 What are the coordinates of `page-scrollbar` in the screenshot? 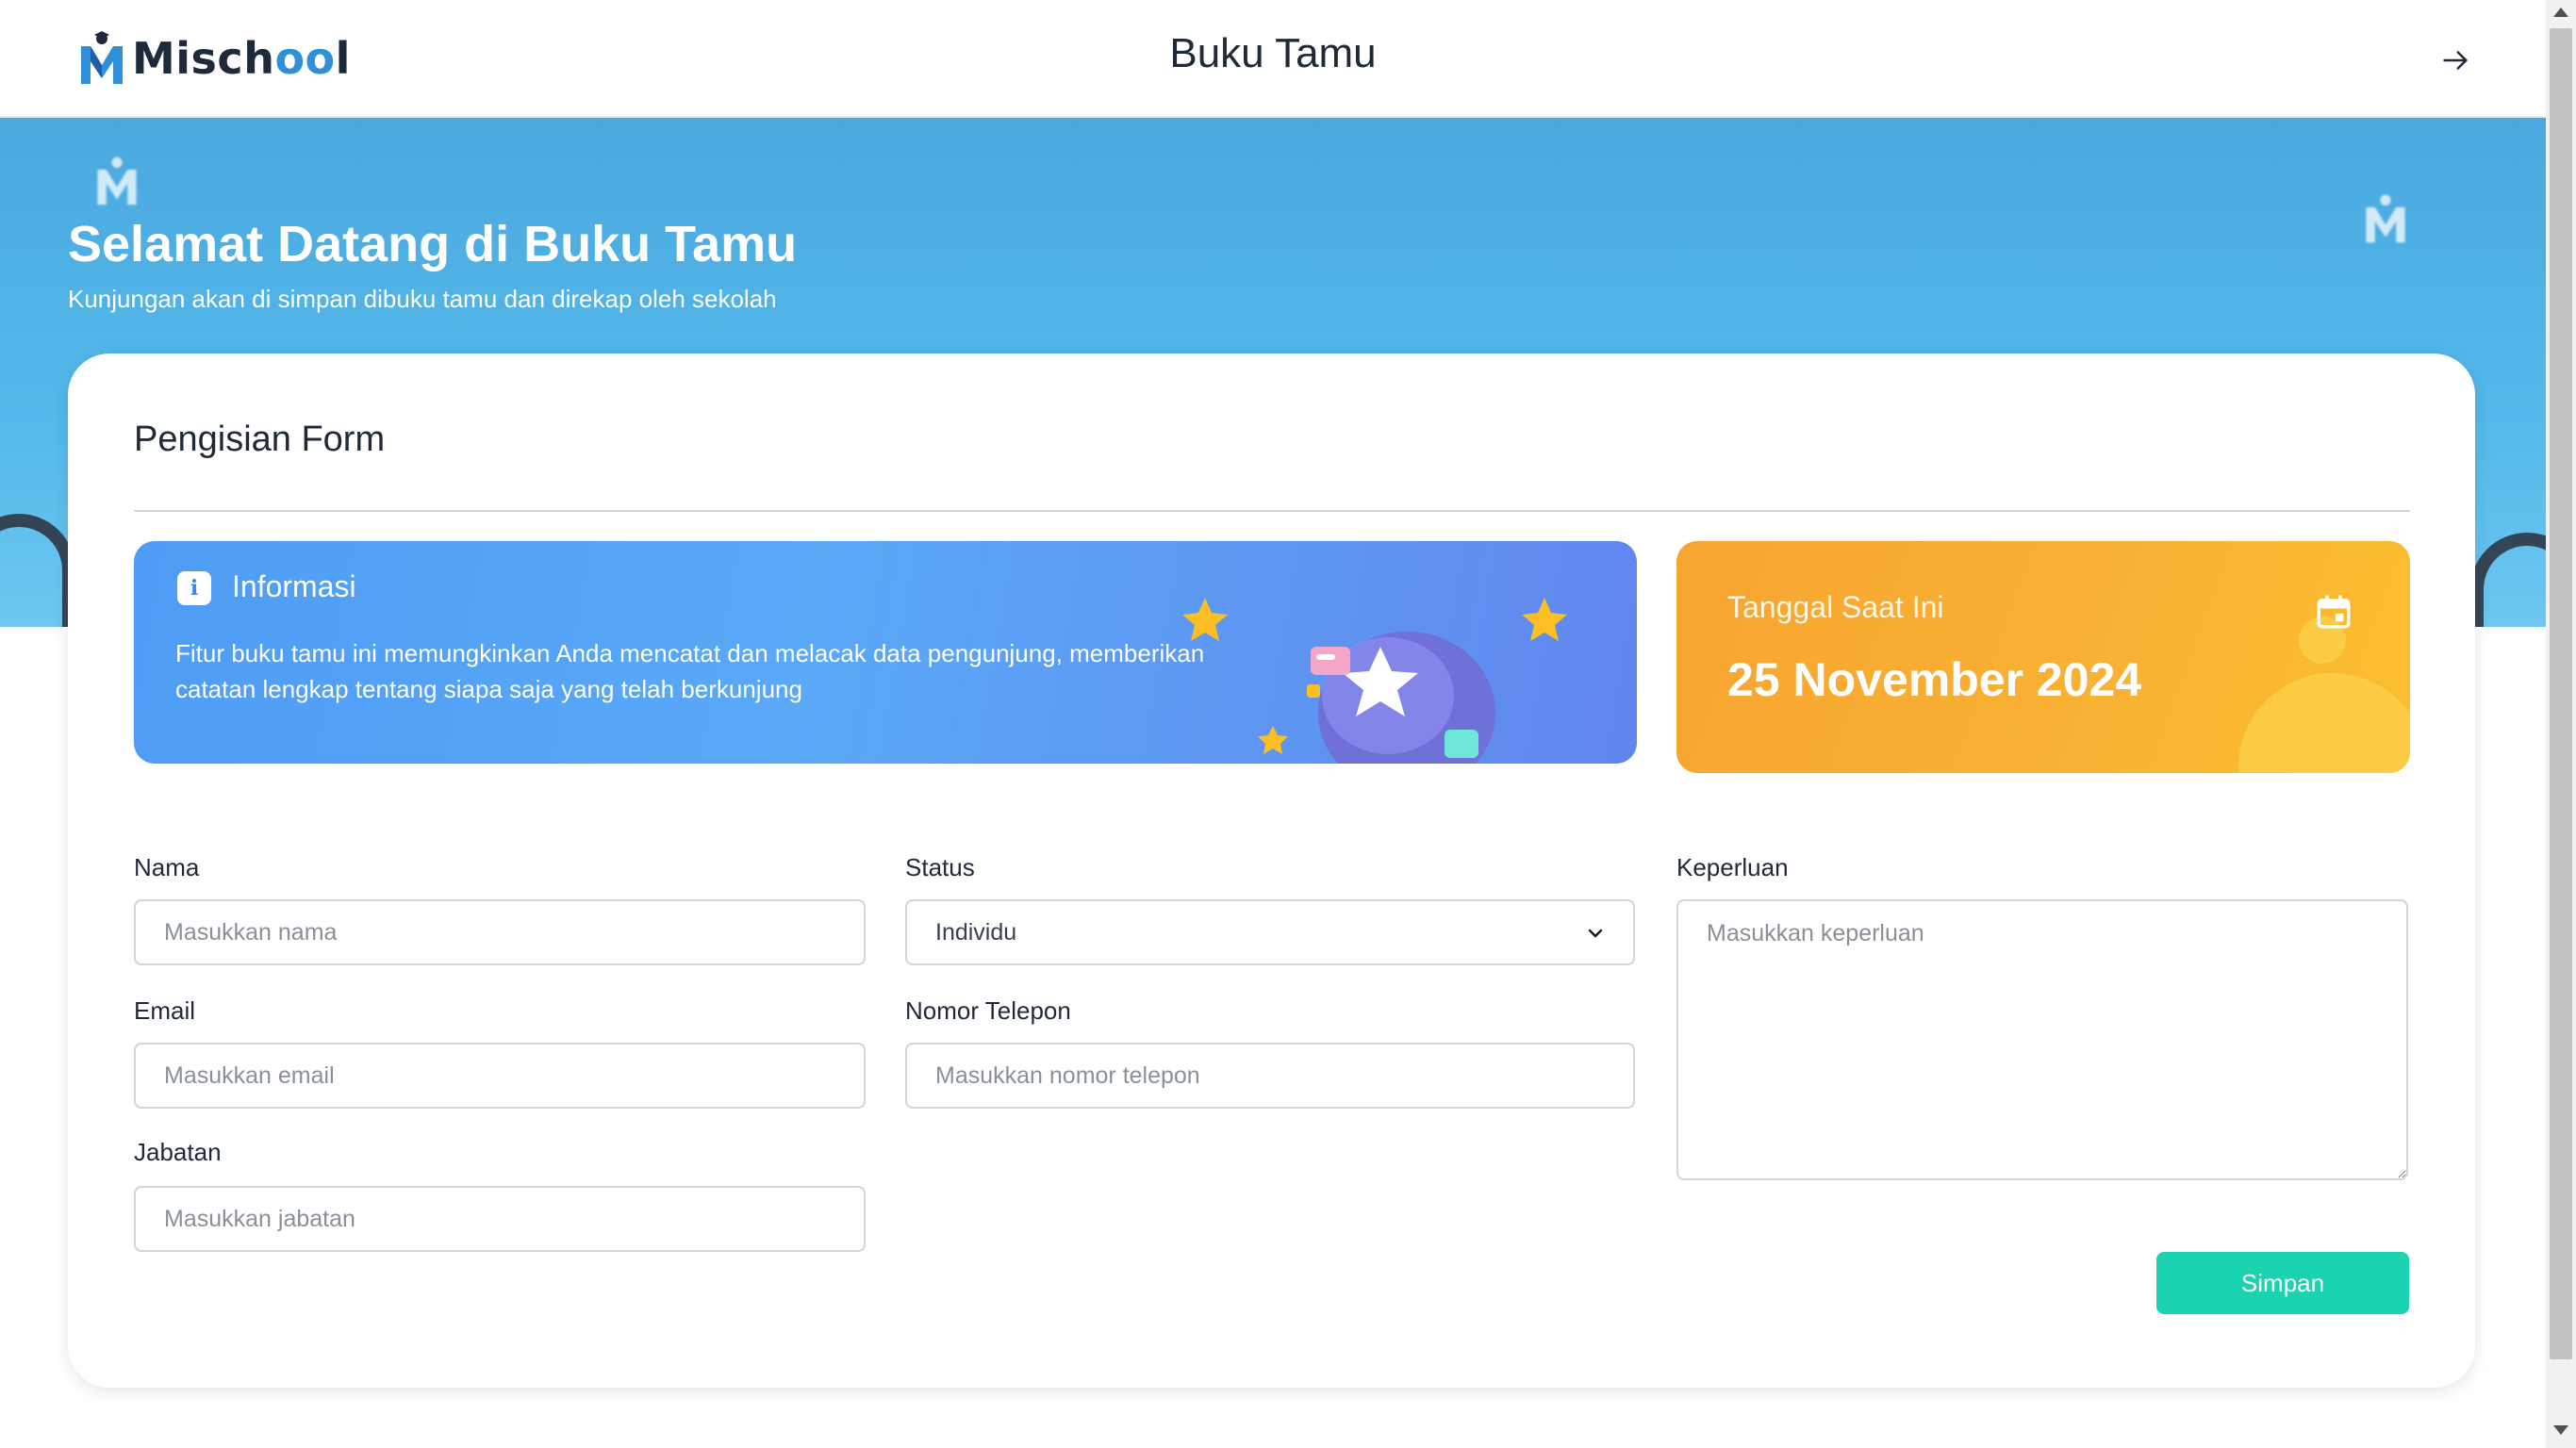 It's located at (2561, 724).